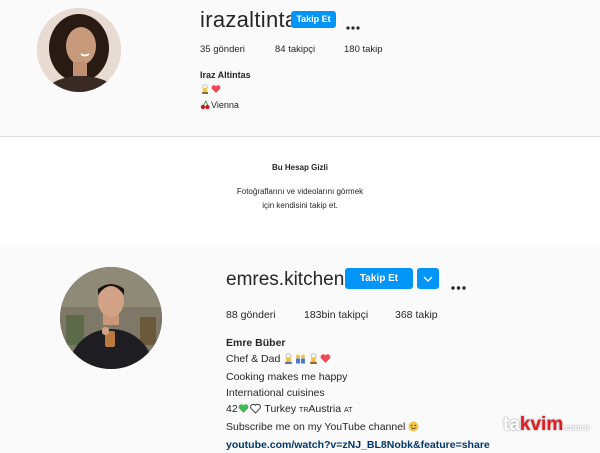 The height and width of the screenshot is (453, 600). I want to click on following-count: 368 takip, so click(416, 315).